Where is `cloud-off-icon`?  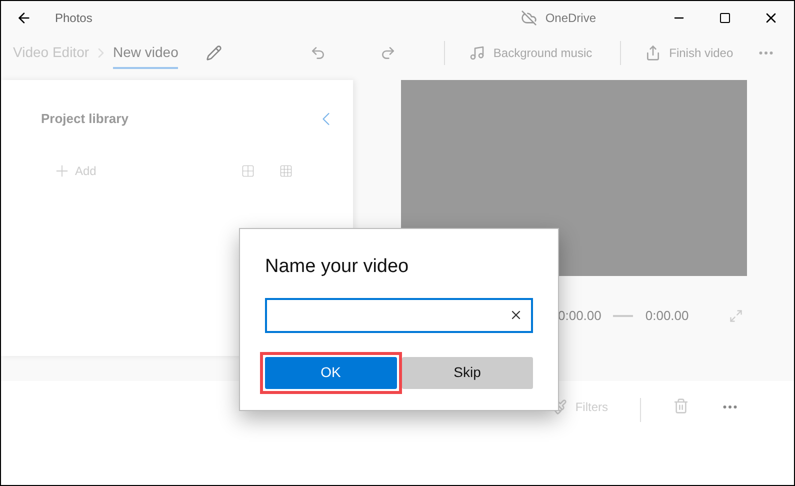 cloud-off-icon is located at coordinates (529, 18).